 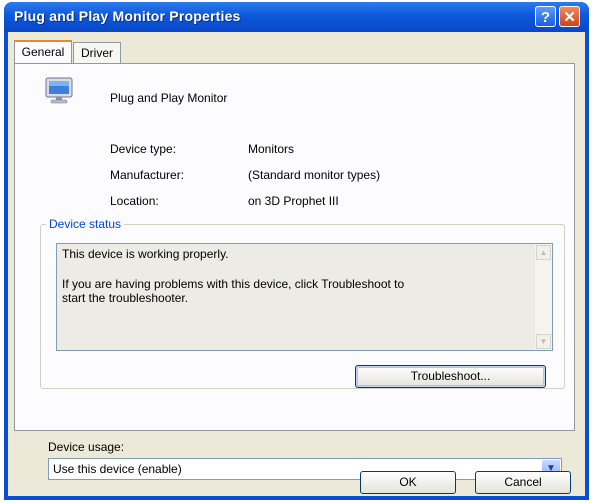 I want to click on tab-general: General, so click(x=43, y=51).